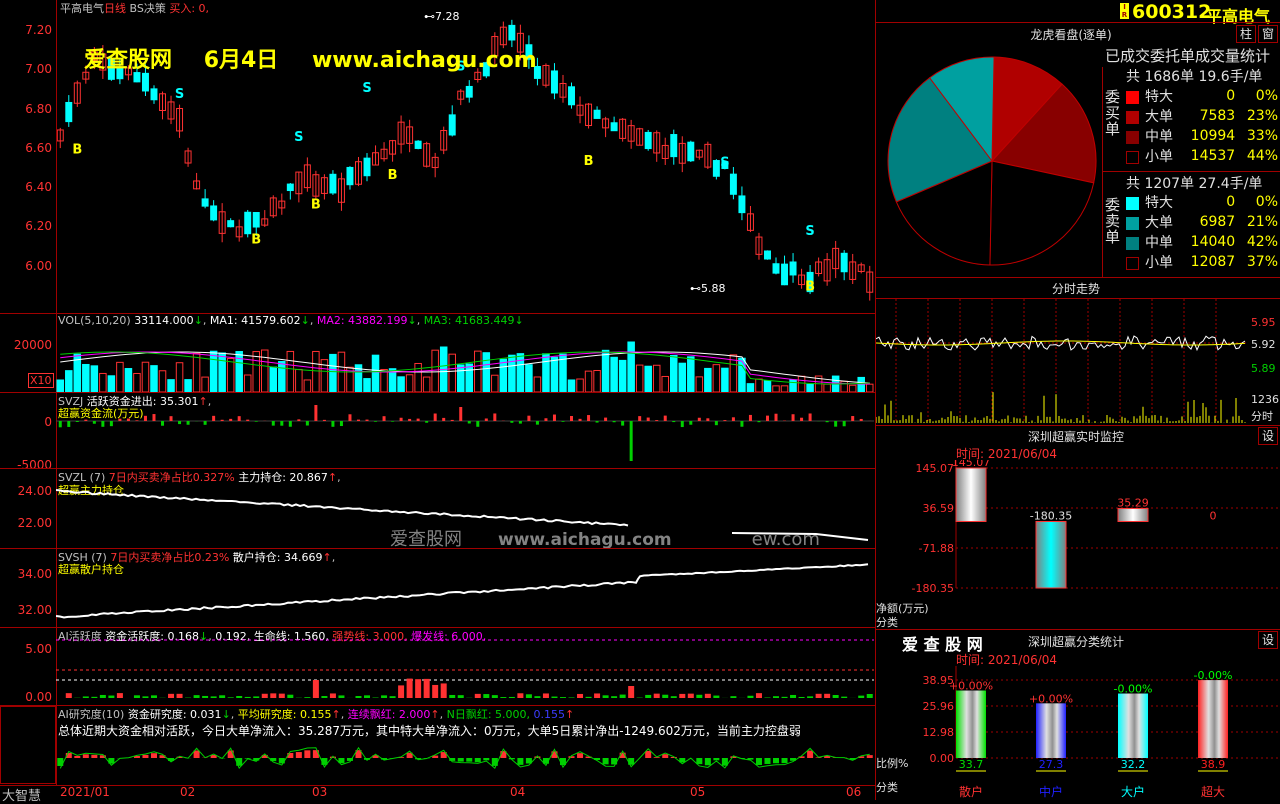 Image resolution: width=1280 pixels, height=804 pixels. I want to click on window-view-button: 窗, so click(1268, 34).